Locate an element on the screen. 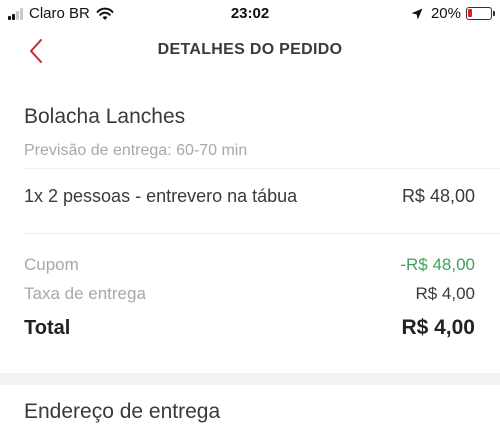 Image resolution: width=500 pixels, height=429 pixels. battery-percent: 20% is located at coordinates (445, 13).